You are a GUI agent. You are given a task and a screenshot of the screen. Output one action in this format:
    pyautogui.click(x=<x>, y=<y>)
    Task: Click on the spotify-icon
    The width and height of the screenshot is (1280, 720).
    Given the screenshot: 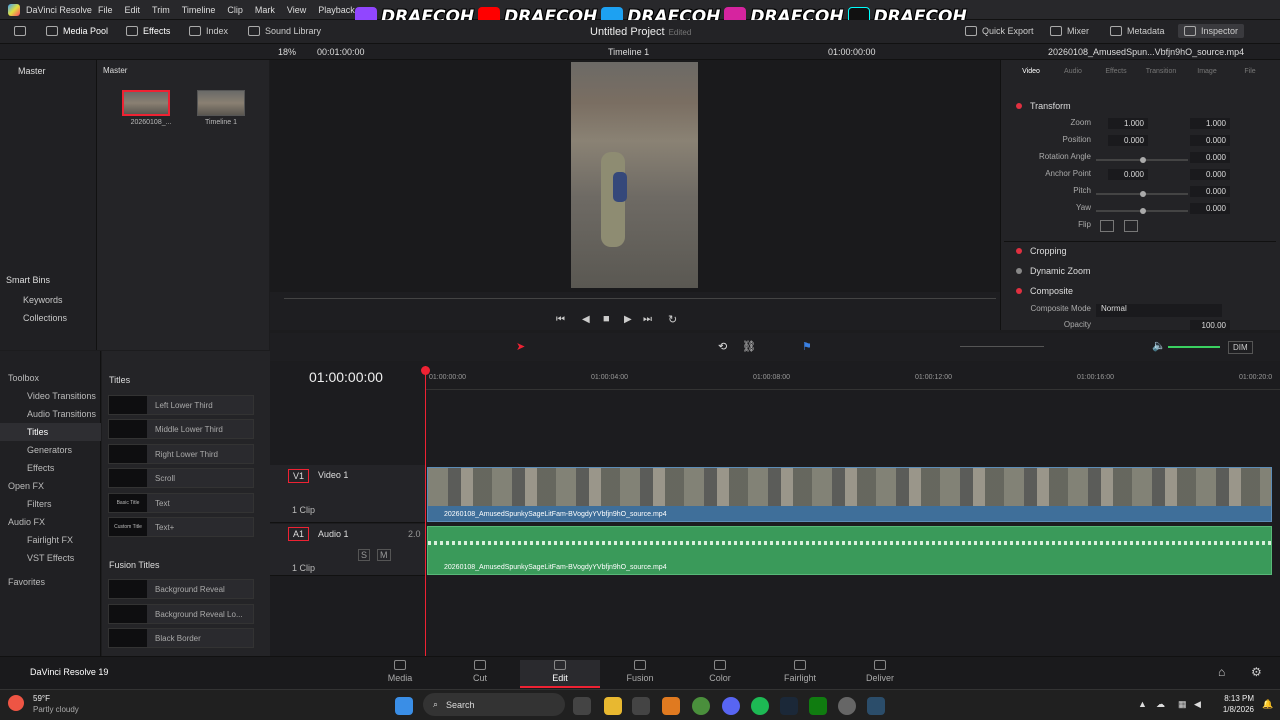 What is the action you would take?
    pyautogui.click(x=760, y=706)
    